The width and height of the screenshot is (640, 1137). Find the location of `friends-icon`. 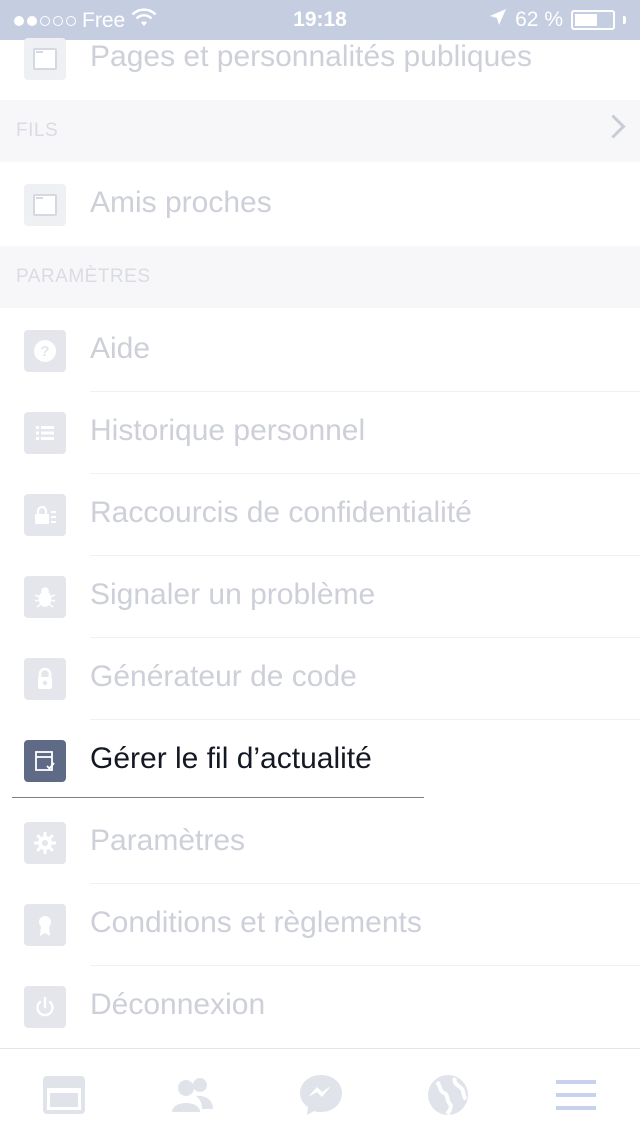

friends-icon is located at coordinates (192, 1095).